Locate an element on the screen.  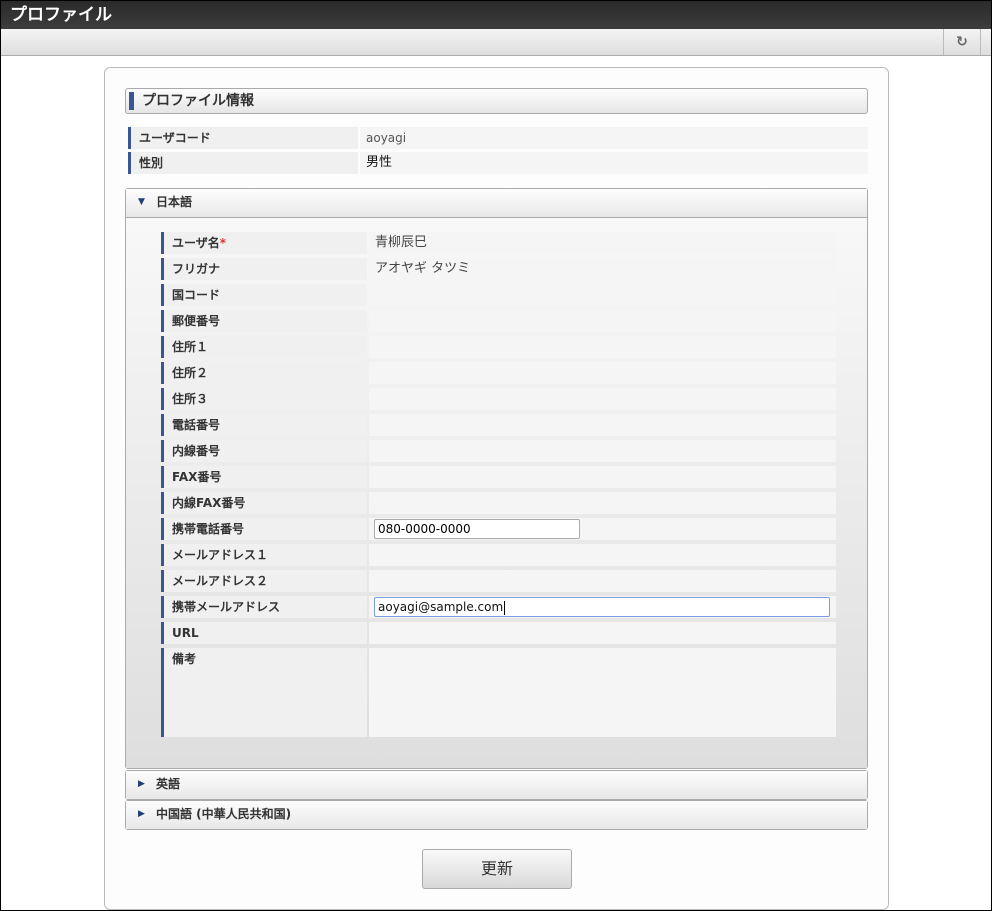
field-label: 住所１ is located at coordinates (264, 347).